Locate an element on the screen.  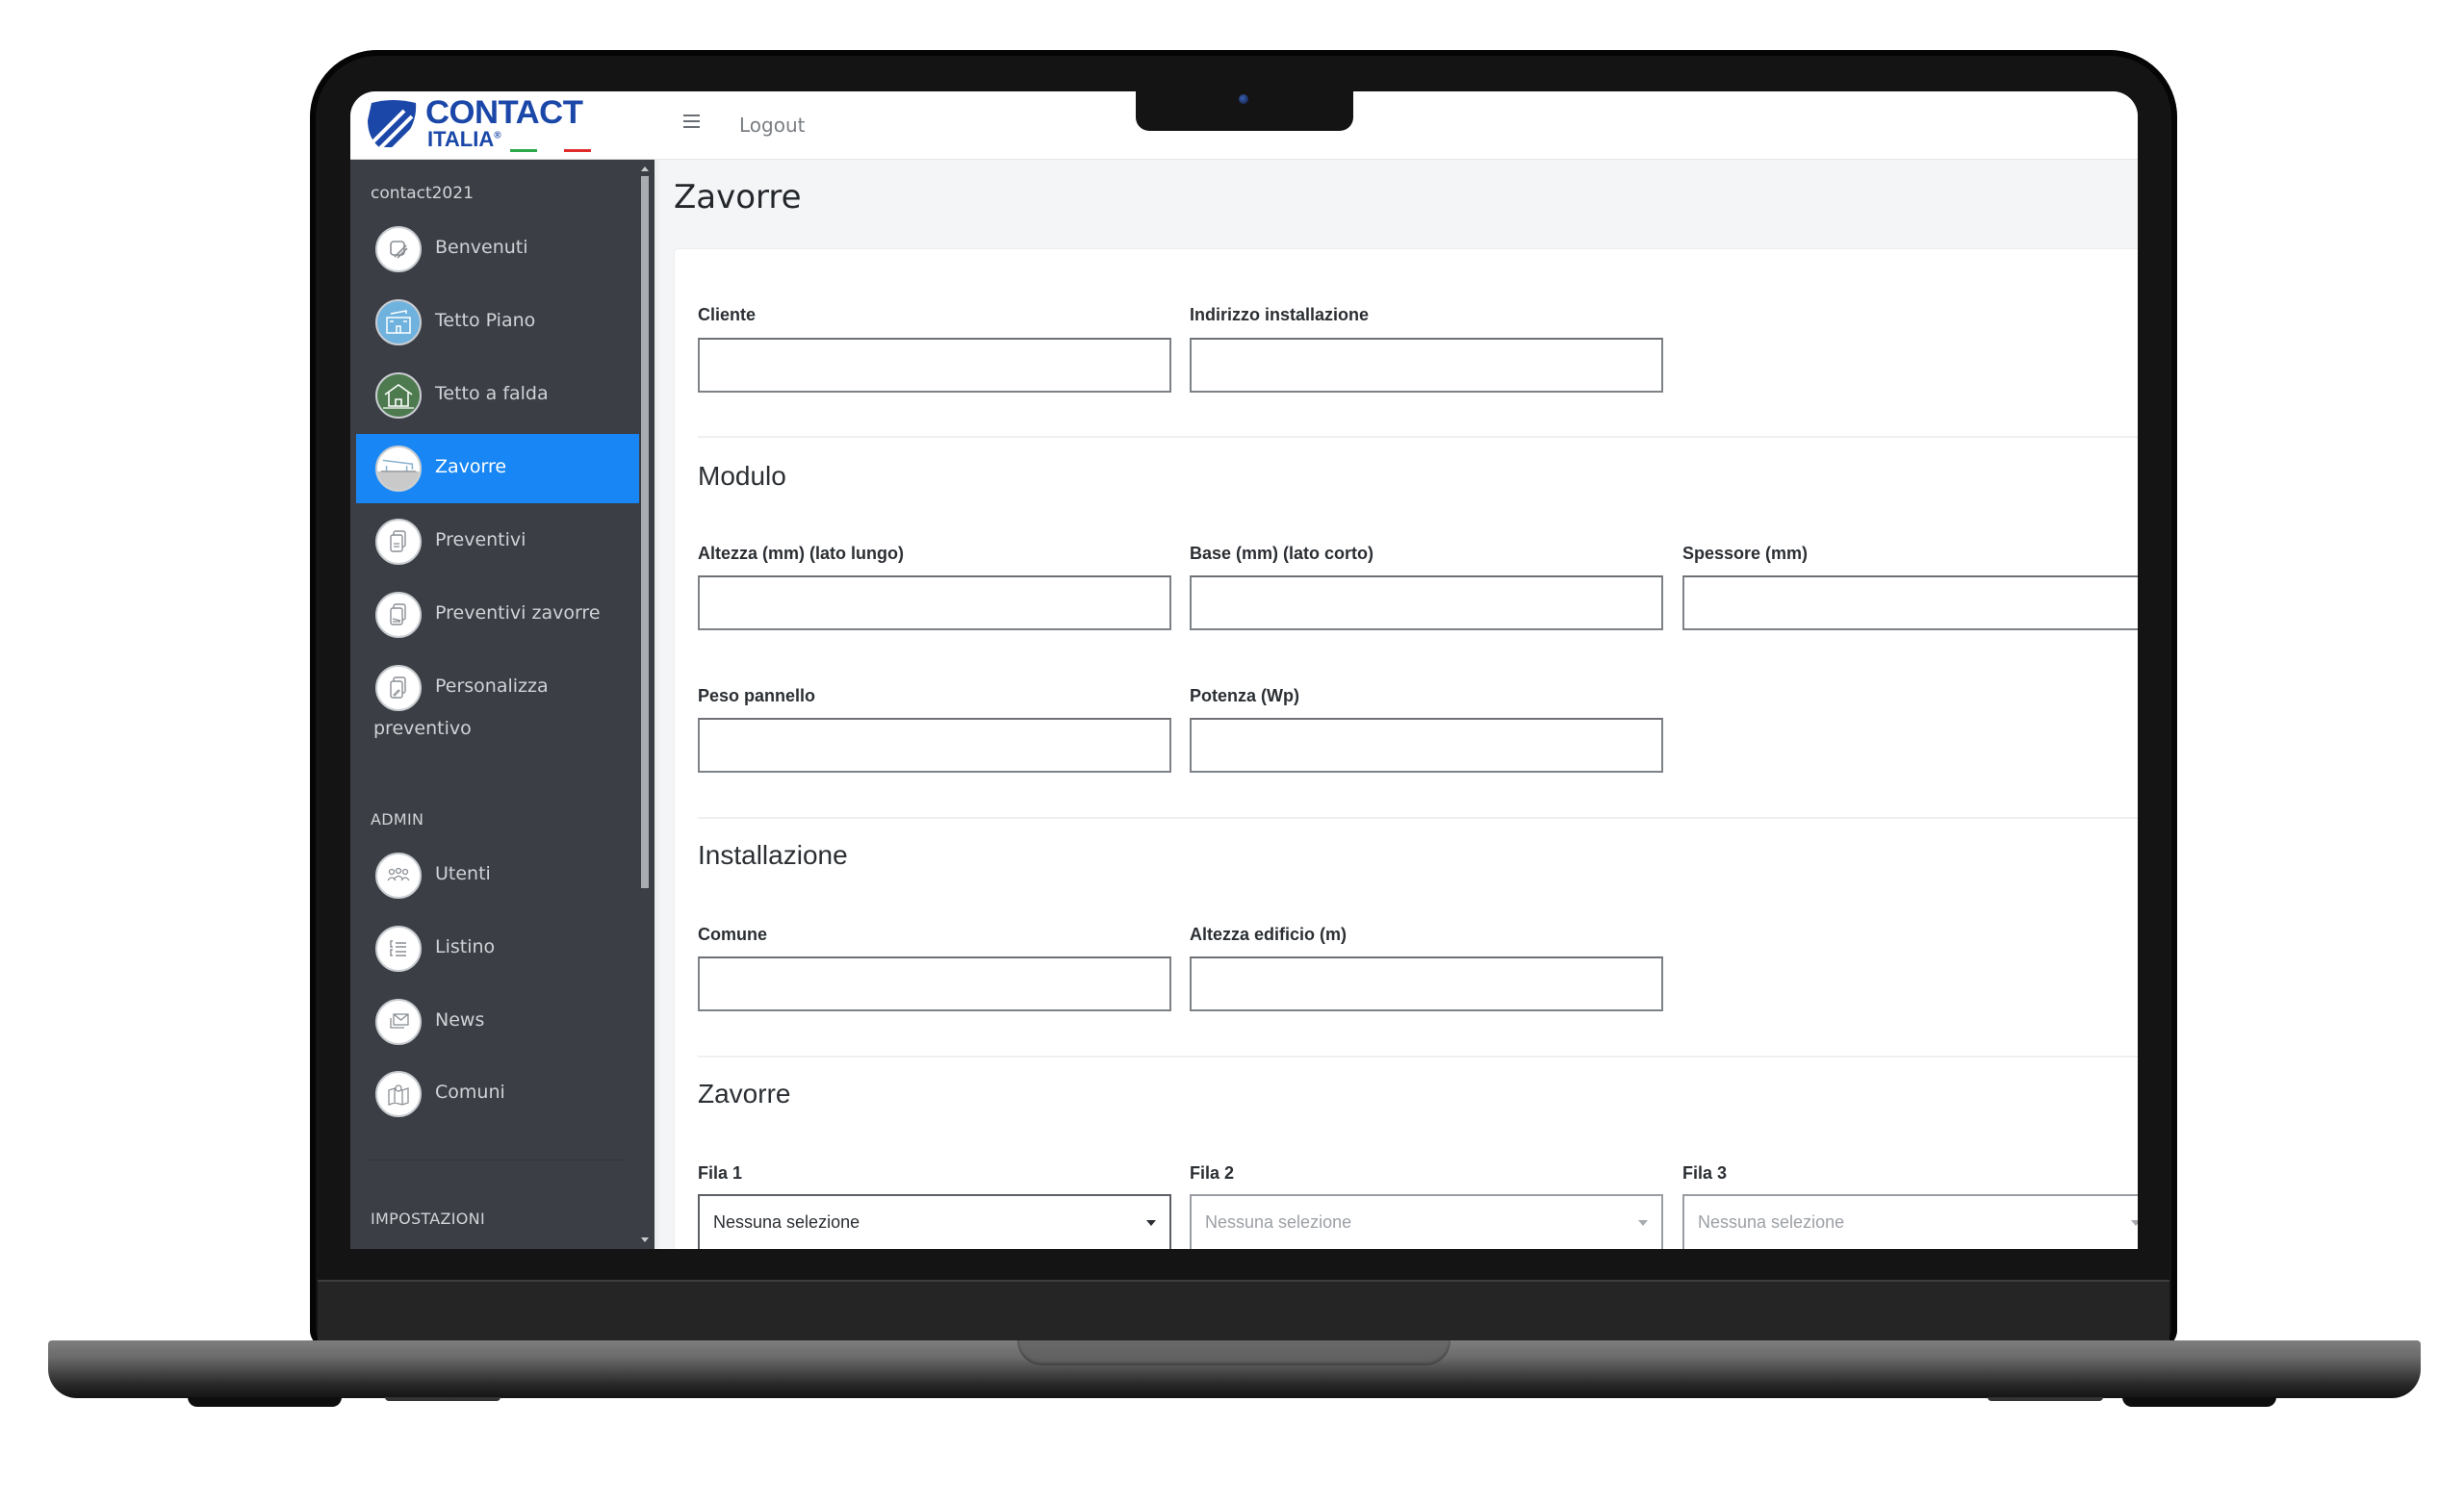
logo: CONTACT ITALIA® is located at coordinates (502, 125).